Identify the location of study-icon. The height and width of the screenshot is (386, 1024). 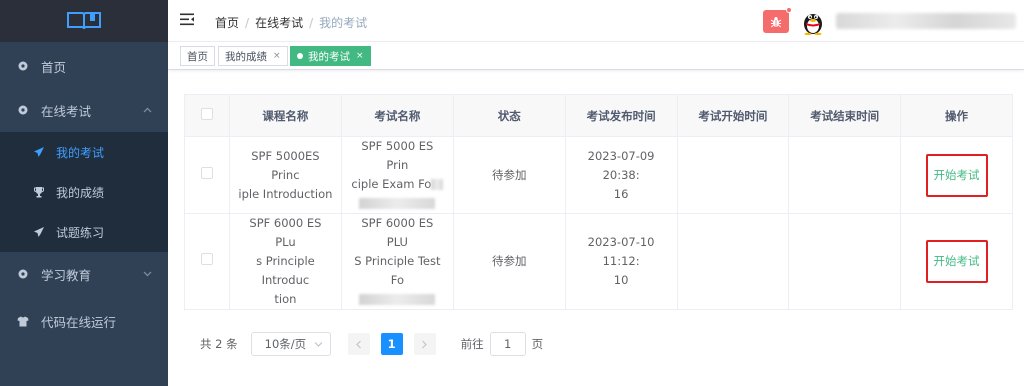
(23, 274).